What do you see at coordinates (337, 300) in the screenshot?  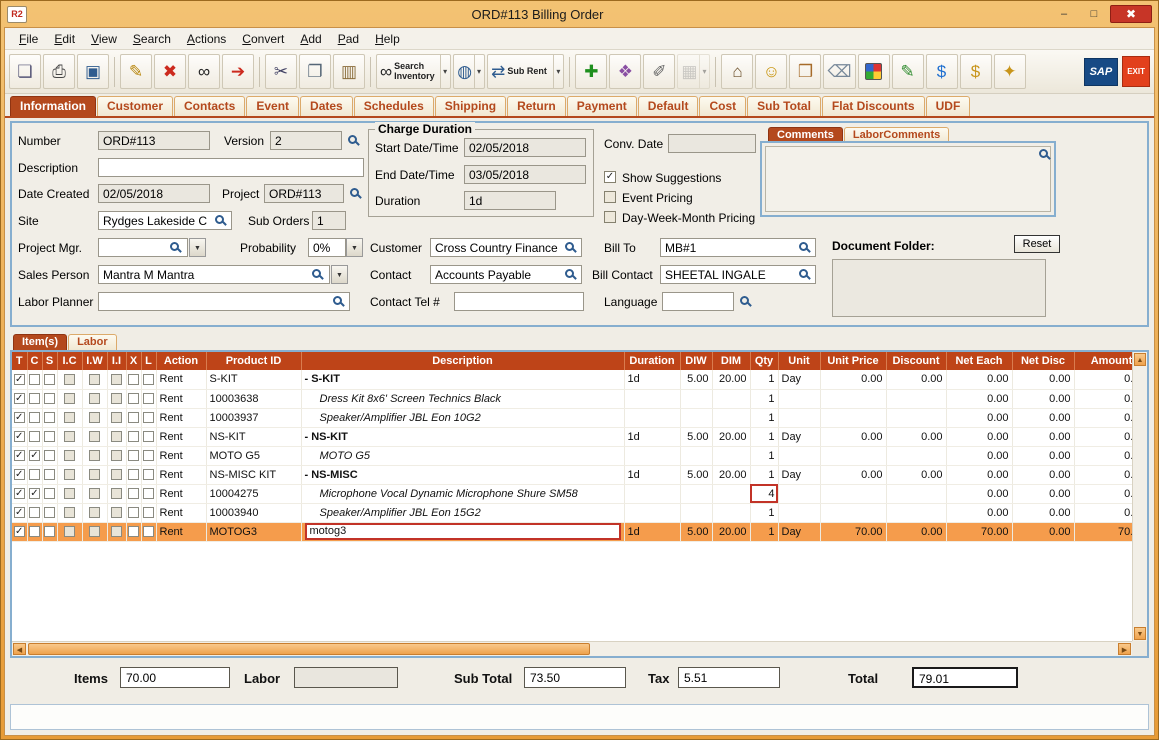 I see `labor-planner-search-icon` at bounding box center [337, 300].